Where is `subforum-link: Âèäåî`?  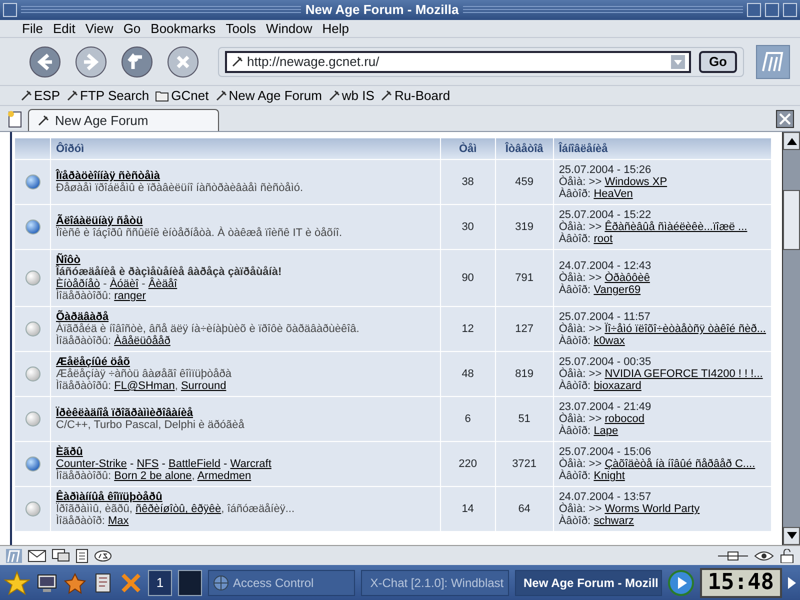
subforum-link: Âèäåî is located at coordinates (163, 284).